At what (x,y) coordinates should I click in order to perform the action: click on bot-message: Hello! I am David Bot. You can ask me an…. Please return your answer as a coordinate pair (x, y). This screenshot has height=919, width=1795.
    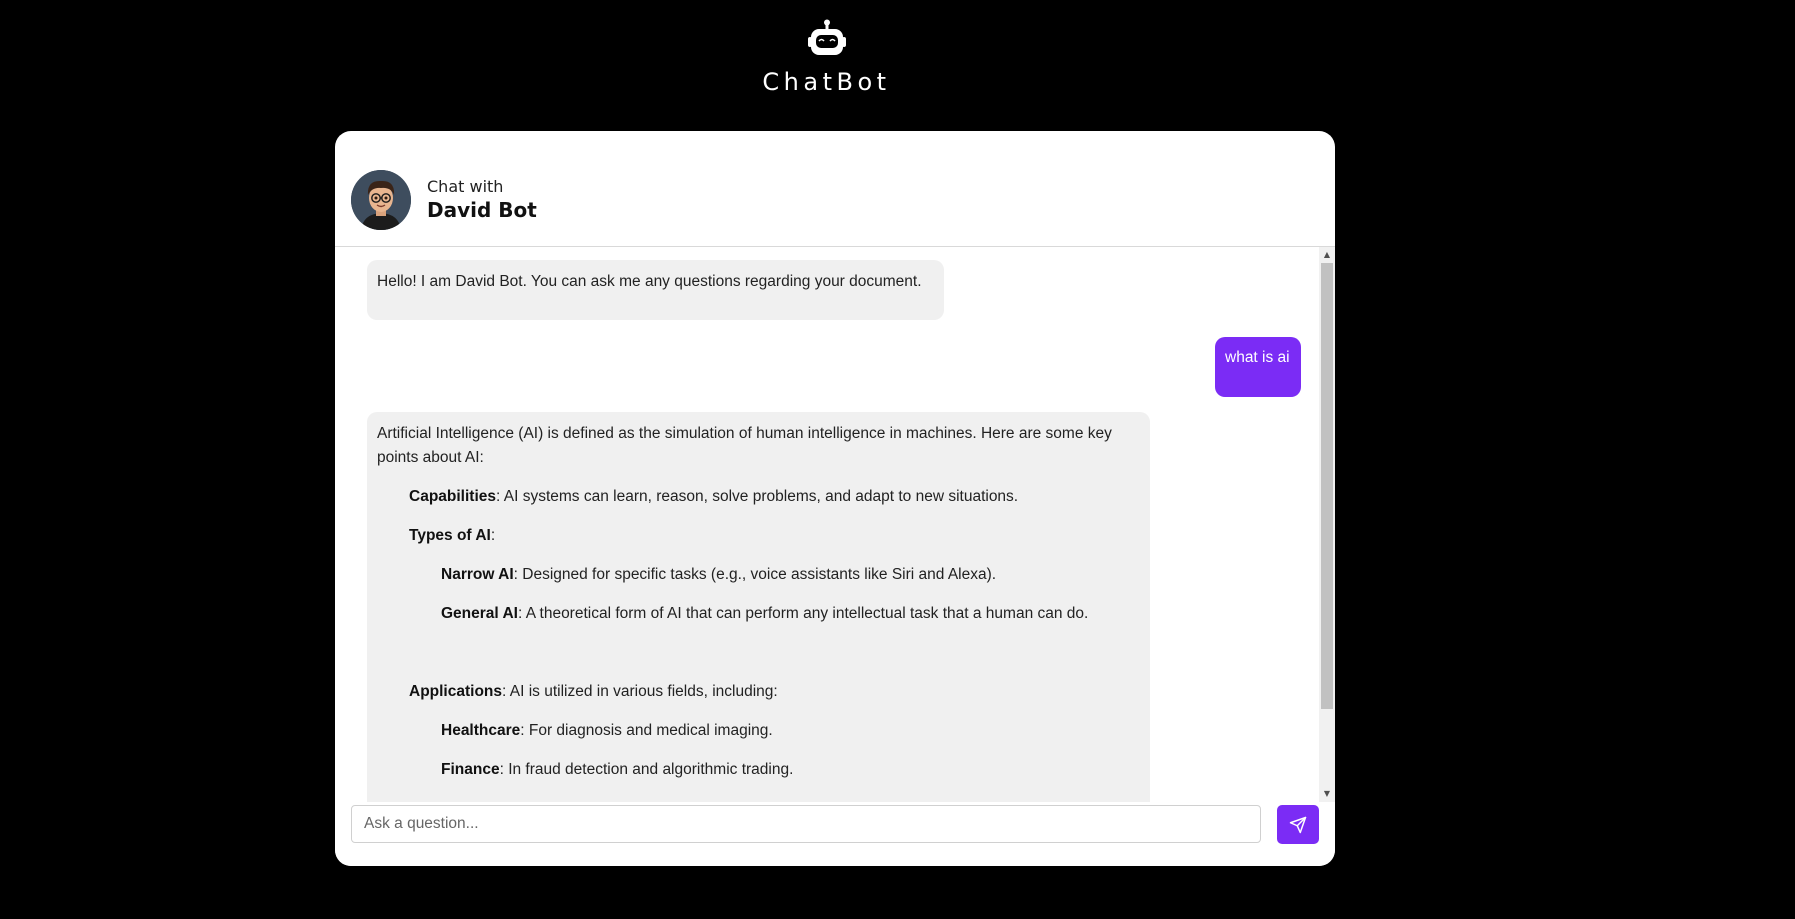
    Looking at the image, I should click on (655, 290).